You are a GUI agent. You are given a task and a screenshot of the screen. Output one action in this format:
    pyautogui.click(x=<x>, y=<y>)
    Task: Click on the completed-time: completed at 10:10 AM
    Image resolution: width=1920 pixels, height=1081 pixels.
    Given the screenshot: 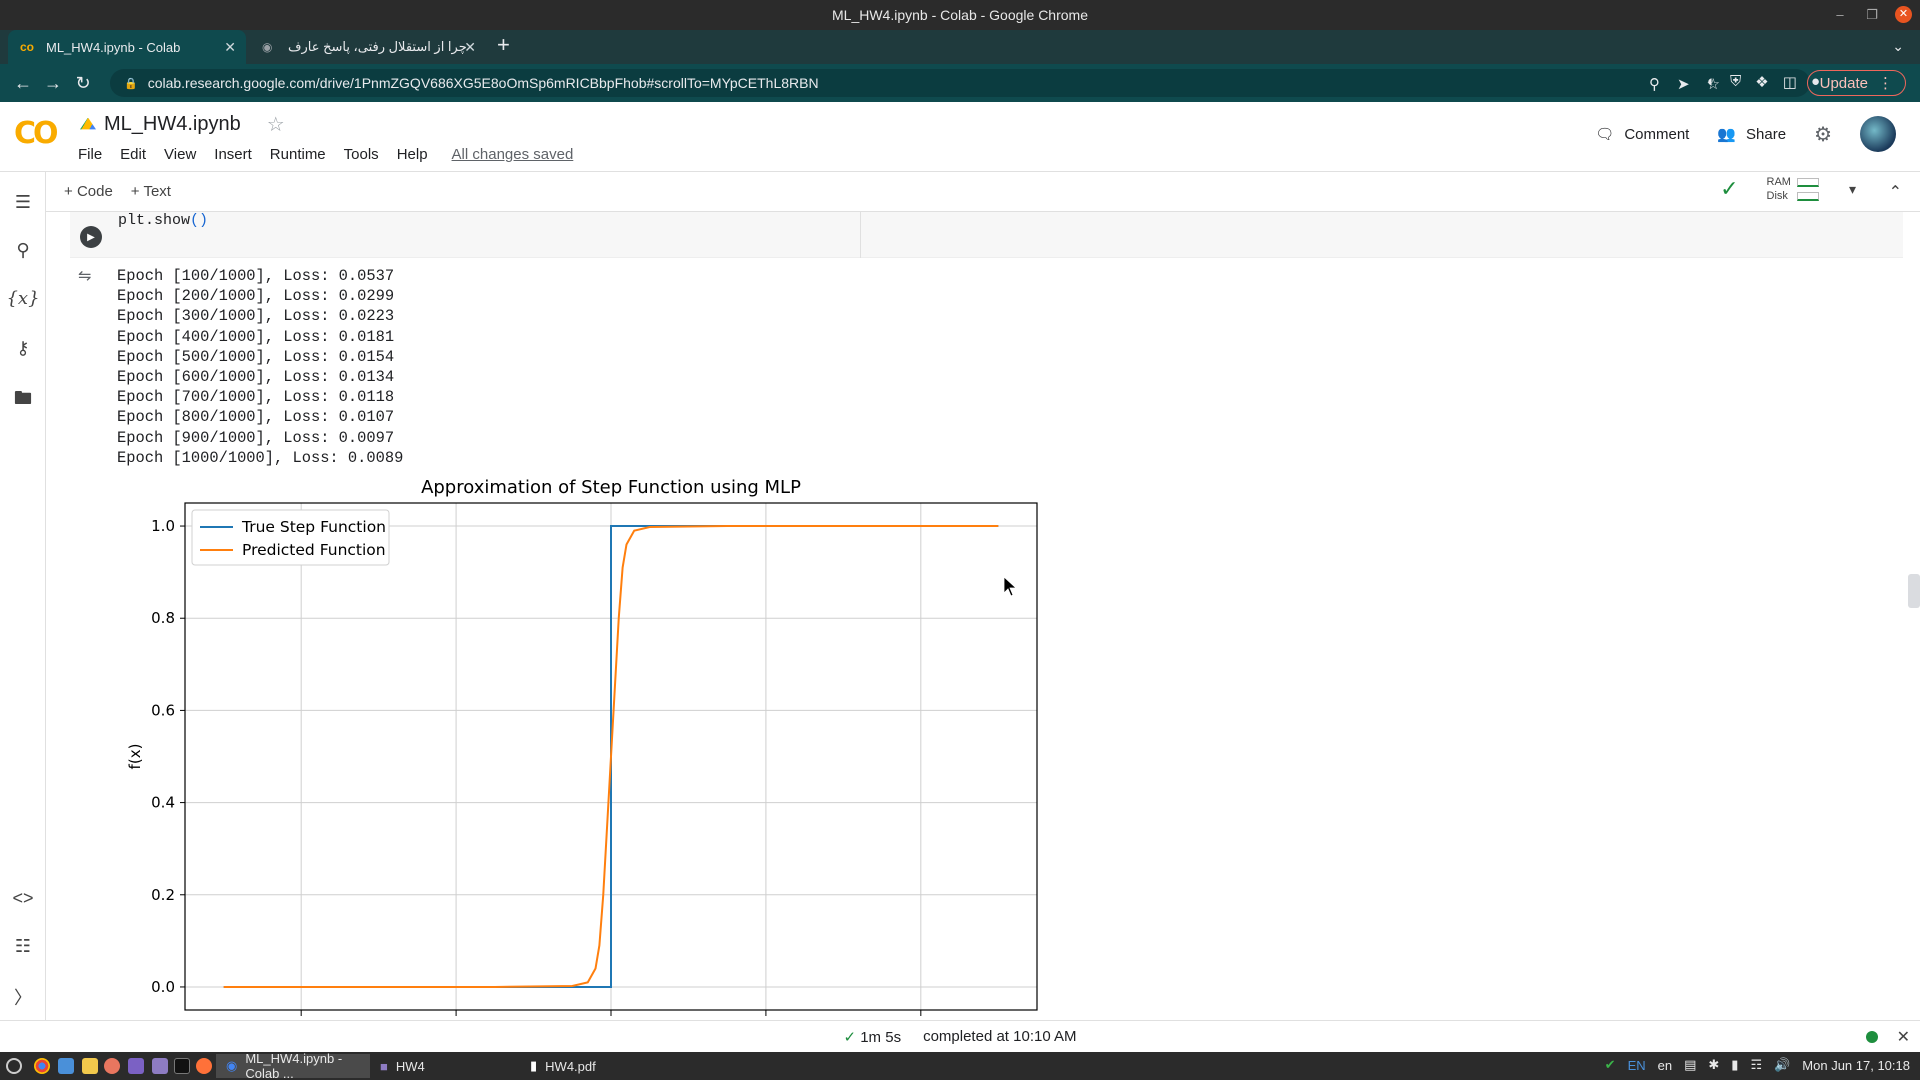 What is the action you would take?
    pyautogui.click(x=1000, y=1036)
    